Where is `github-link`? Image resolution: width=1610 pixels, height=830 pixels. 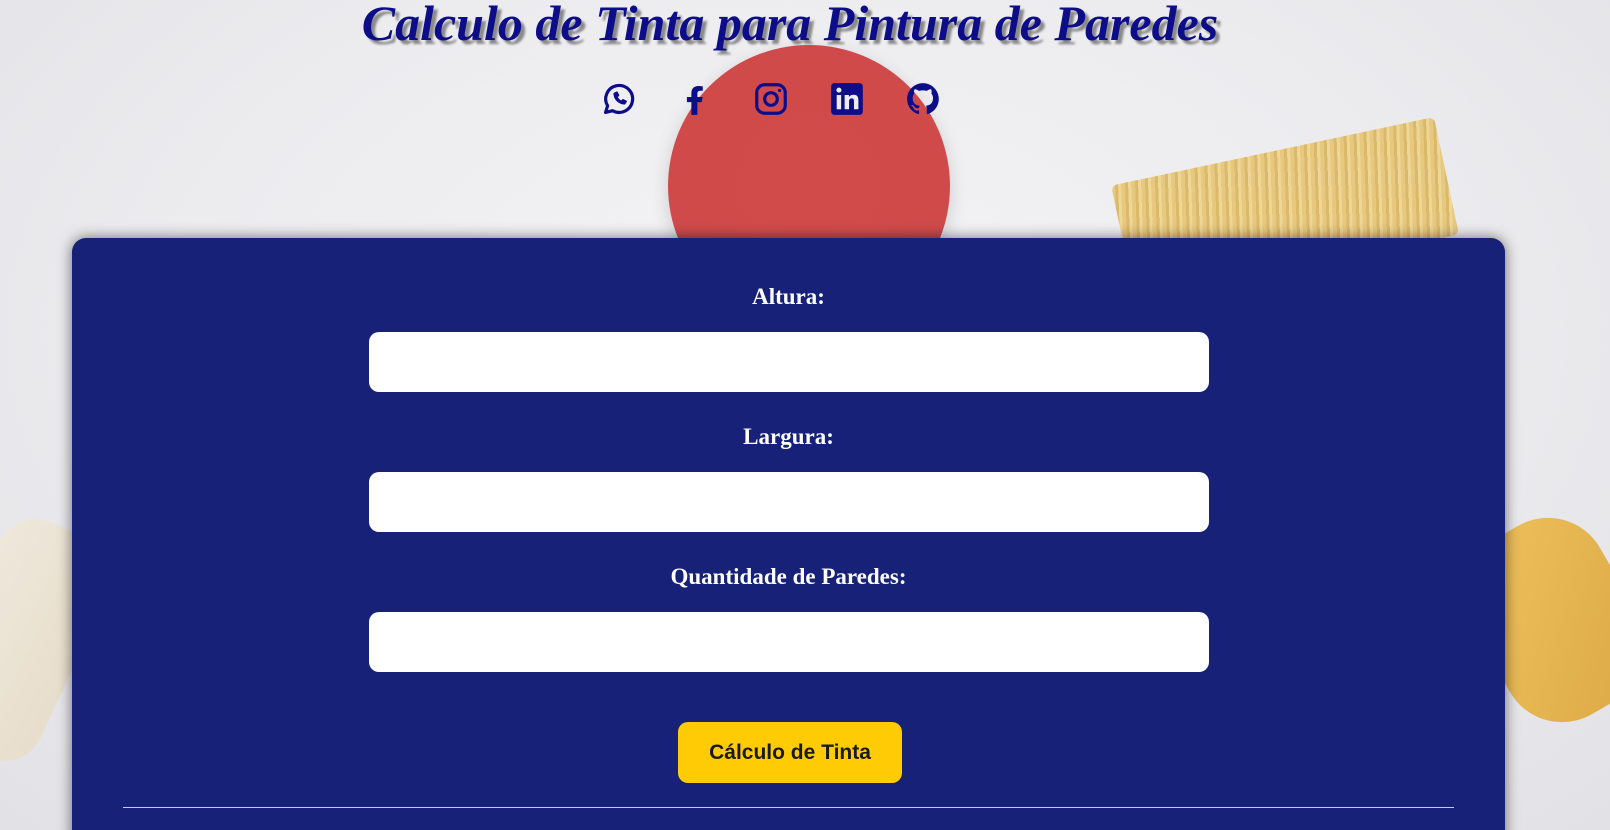 github-link is located at coordinates (923, 99).